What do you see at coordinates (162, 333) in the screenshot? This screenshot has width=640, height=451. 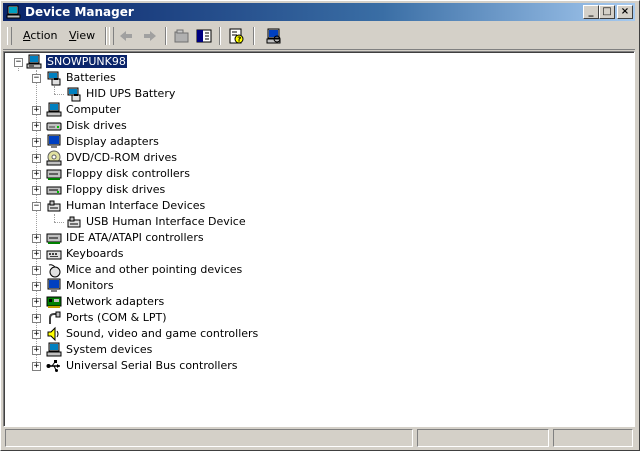 I see `tree-item-label: Sound, video and game controllers` at bounding box center [162, 333].